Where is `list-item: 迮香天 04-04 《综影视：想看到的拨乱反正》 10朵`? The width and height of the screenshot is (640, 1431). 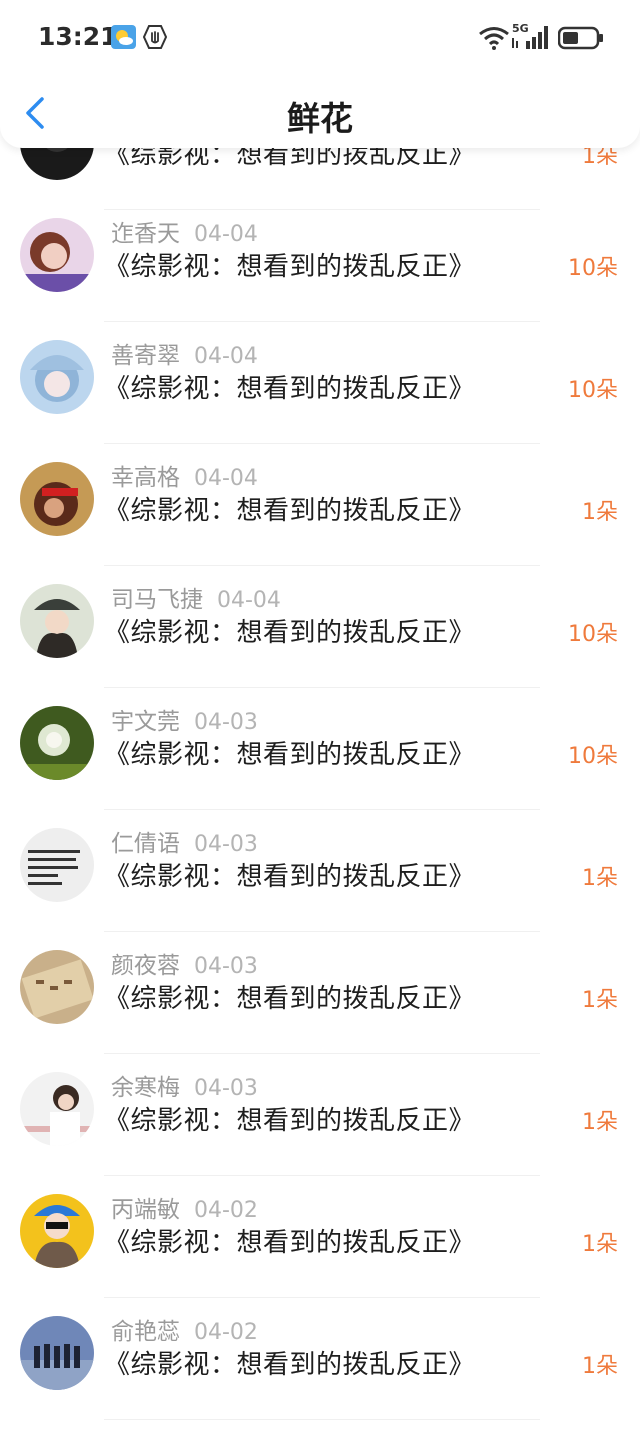 list-item: 迮香天 04-04 《综影视：想看到的拨乱反正》 10朵 is located at coordinates (320, 261).